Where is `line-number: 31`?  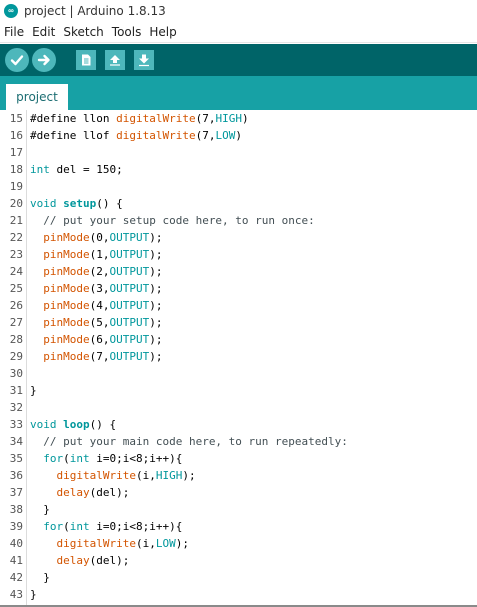
line-number: 31 is located at coordinates (16, 390).